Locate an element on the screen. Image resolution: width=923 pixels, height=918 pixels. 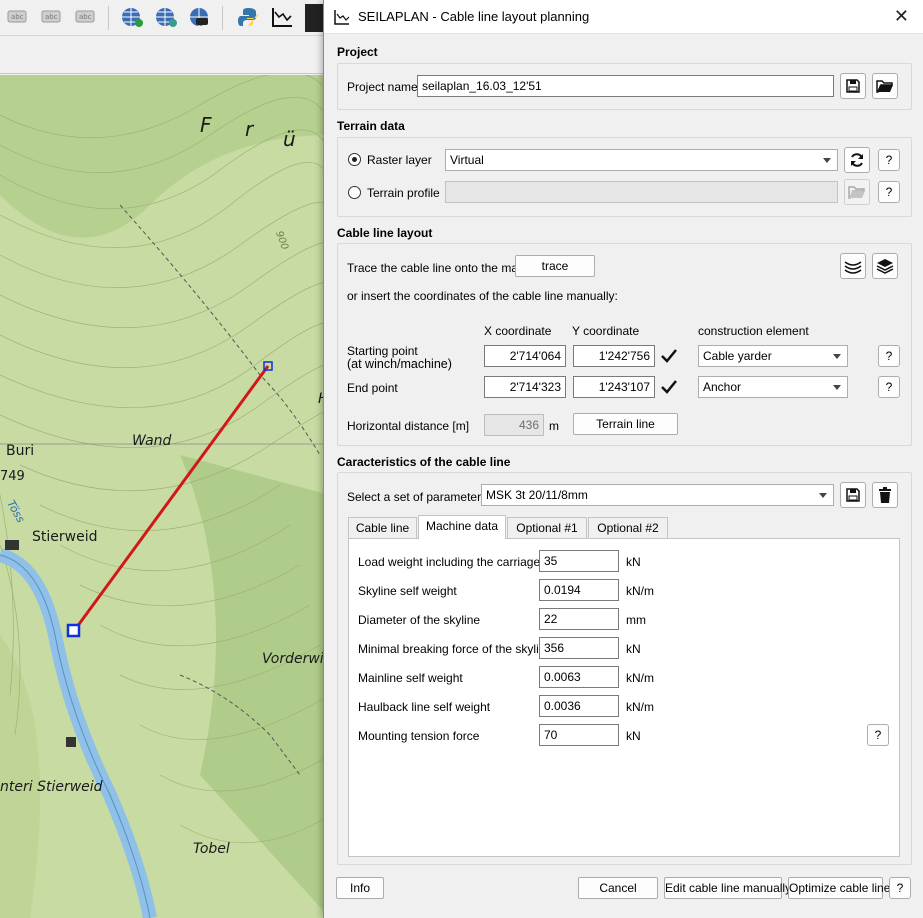
start-point-sublabel: (at winch/machine) is located at coordinates (399, 364).